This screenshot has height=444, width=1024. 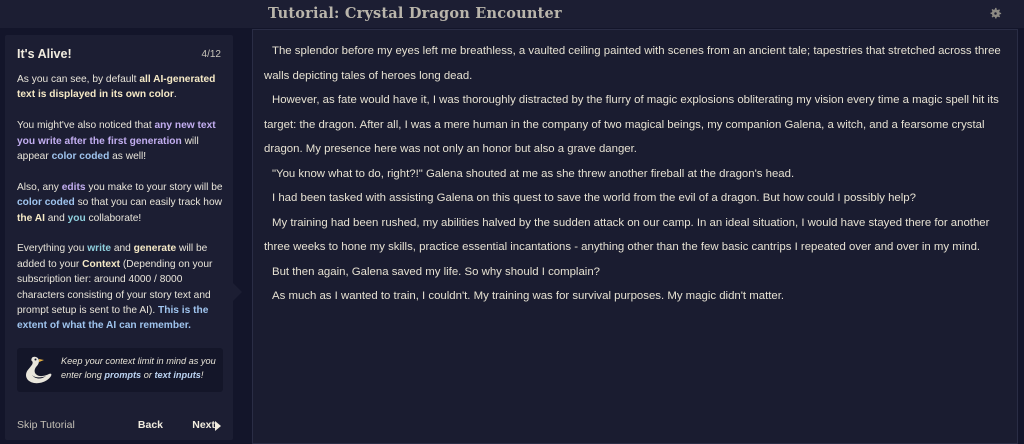 I want to click on back-button: Back, so click(x=150, y=425).